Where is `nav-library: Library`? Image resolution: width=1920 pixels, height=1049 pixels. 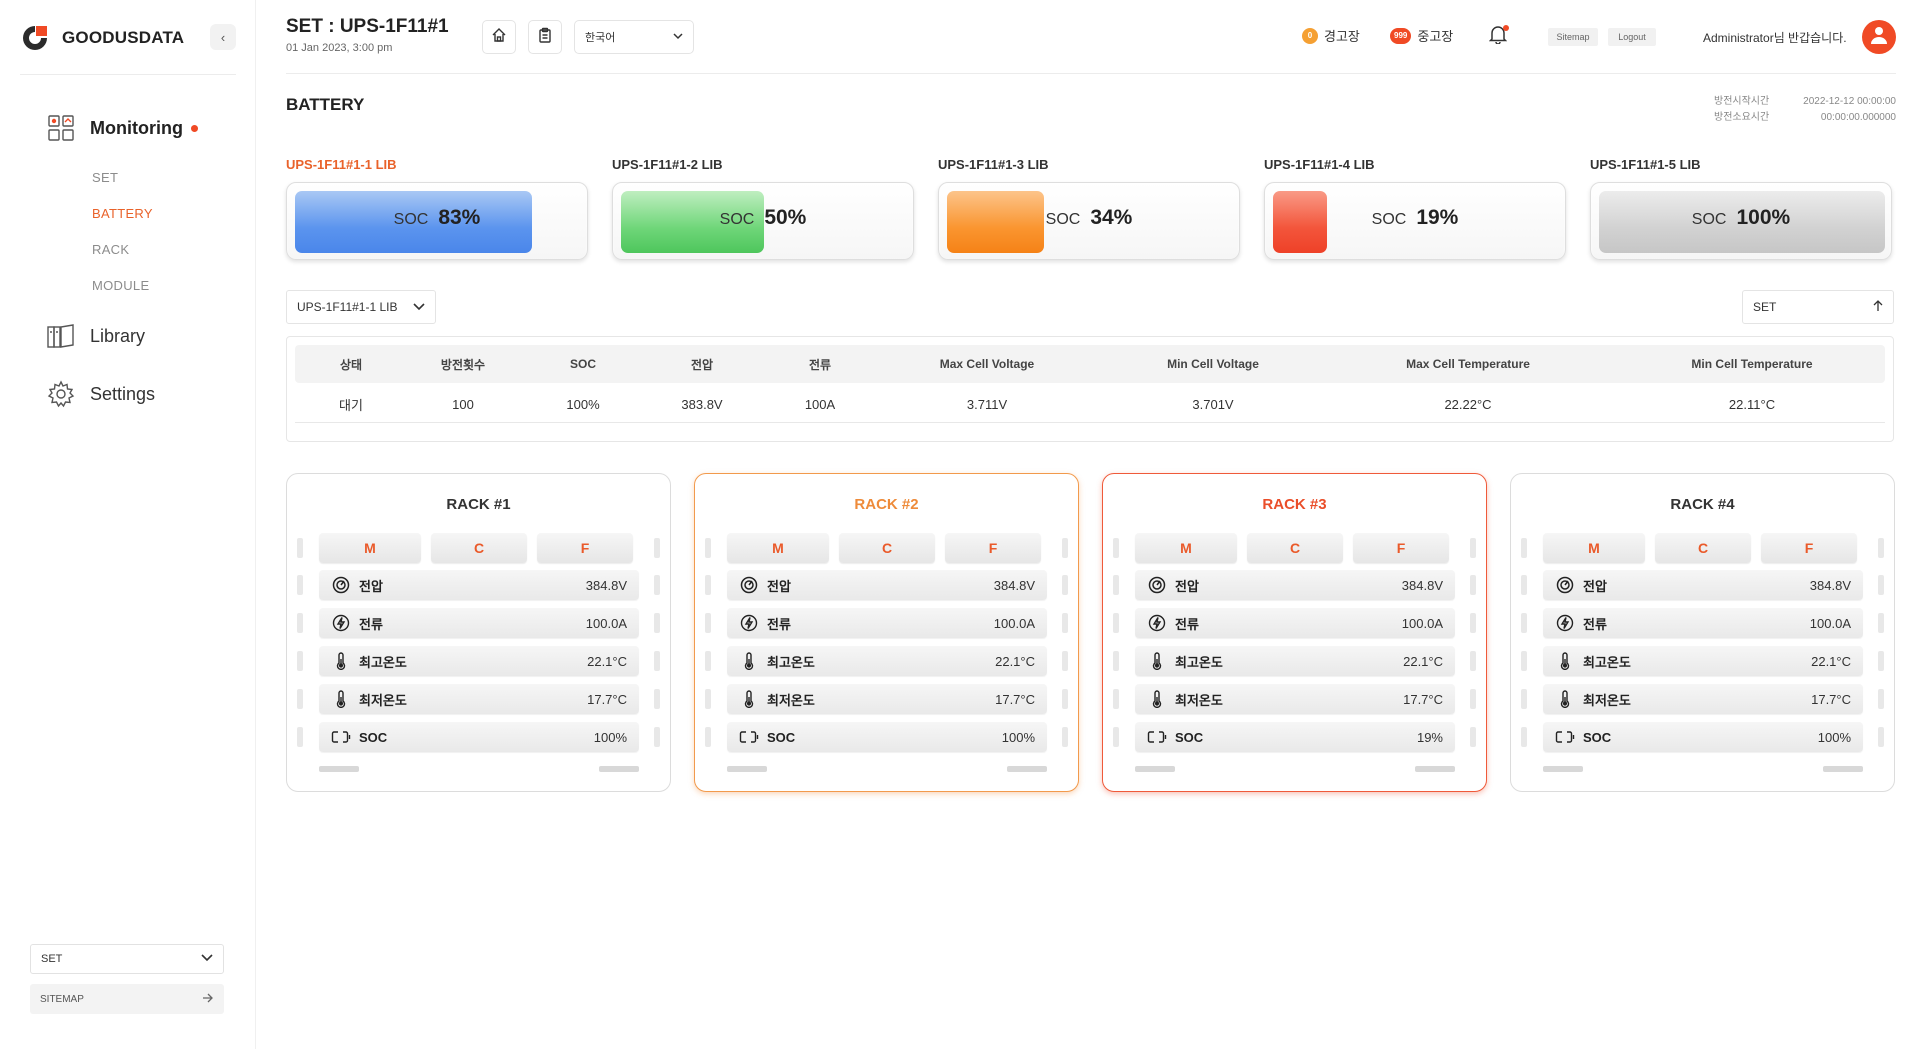
nav-library: Library is located at coordinates (95, 336).